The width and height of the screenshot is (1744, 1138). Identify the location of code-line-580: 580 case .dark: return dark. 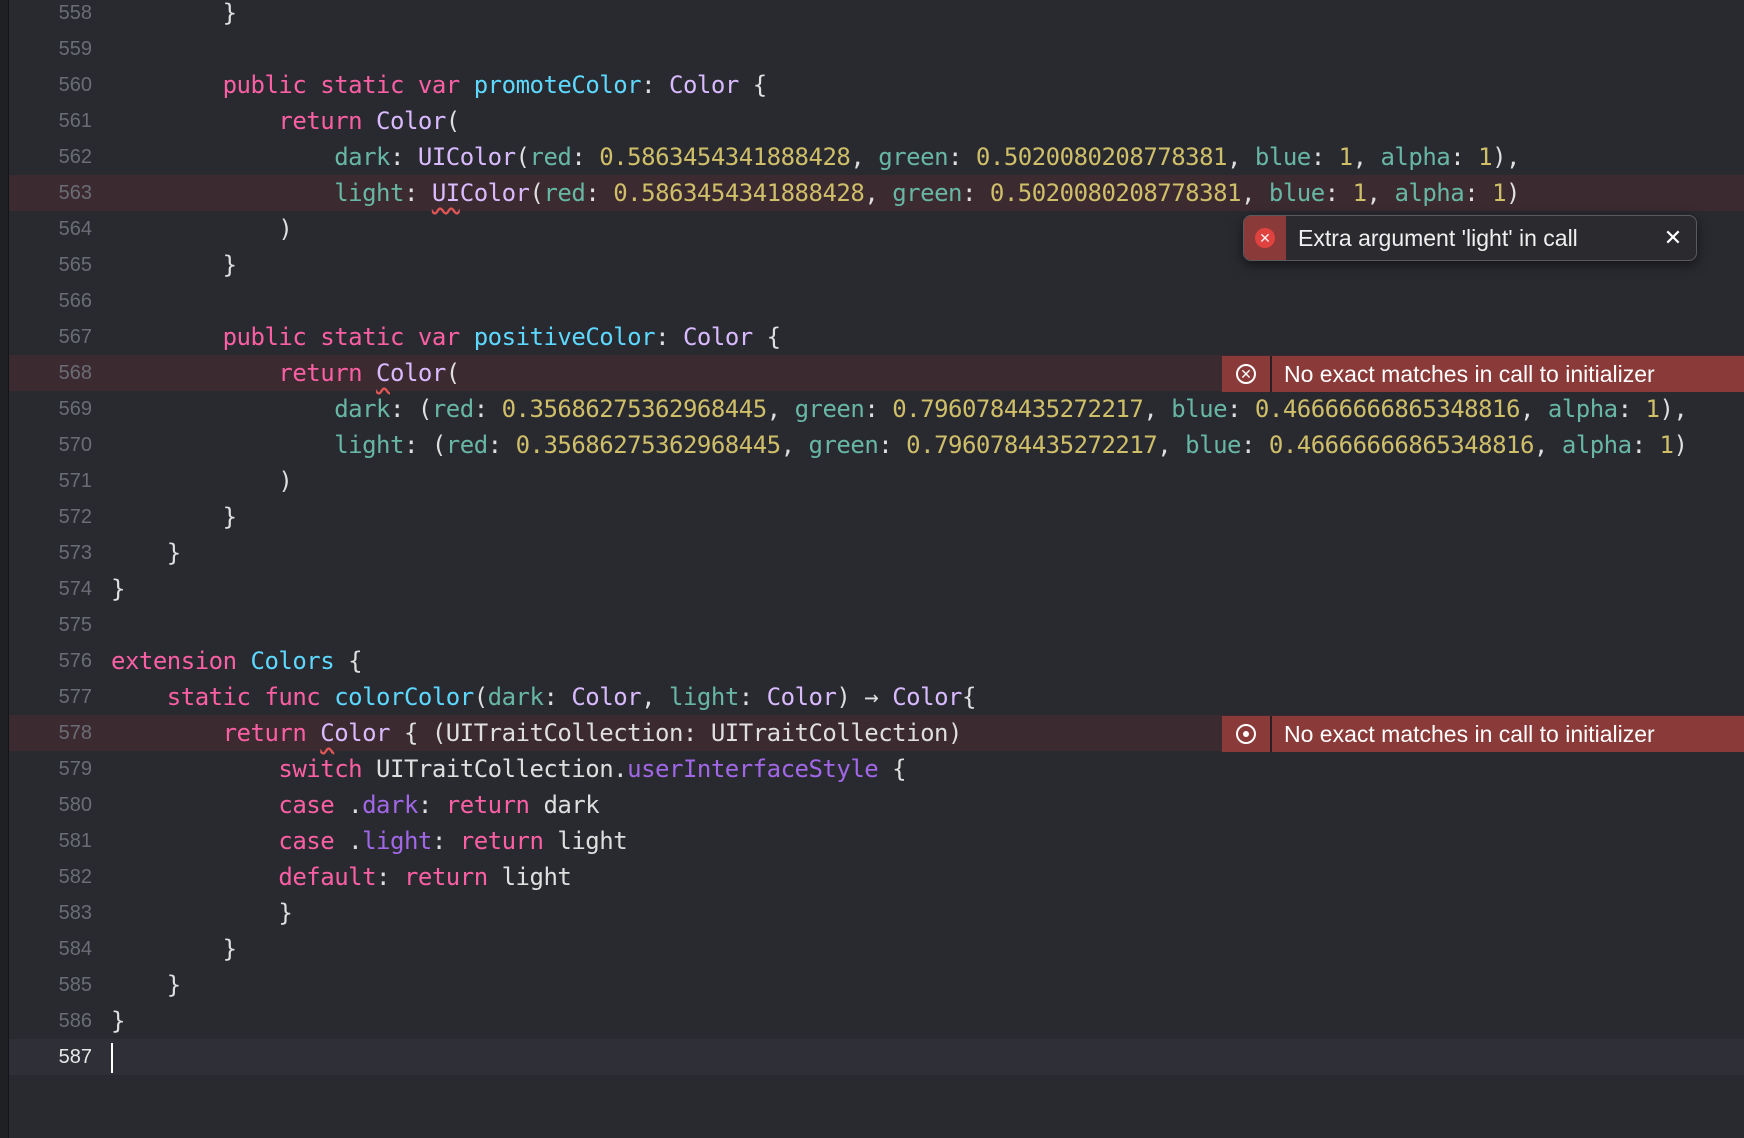
(876, 805).